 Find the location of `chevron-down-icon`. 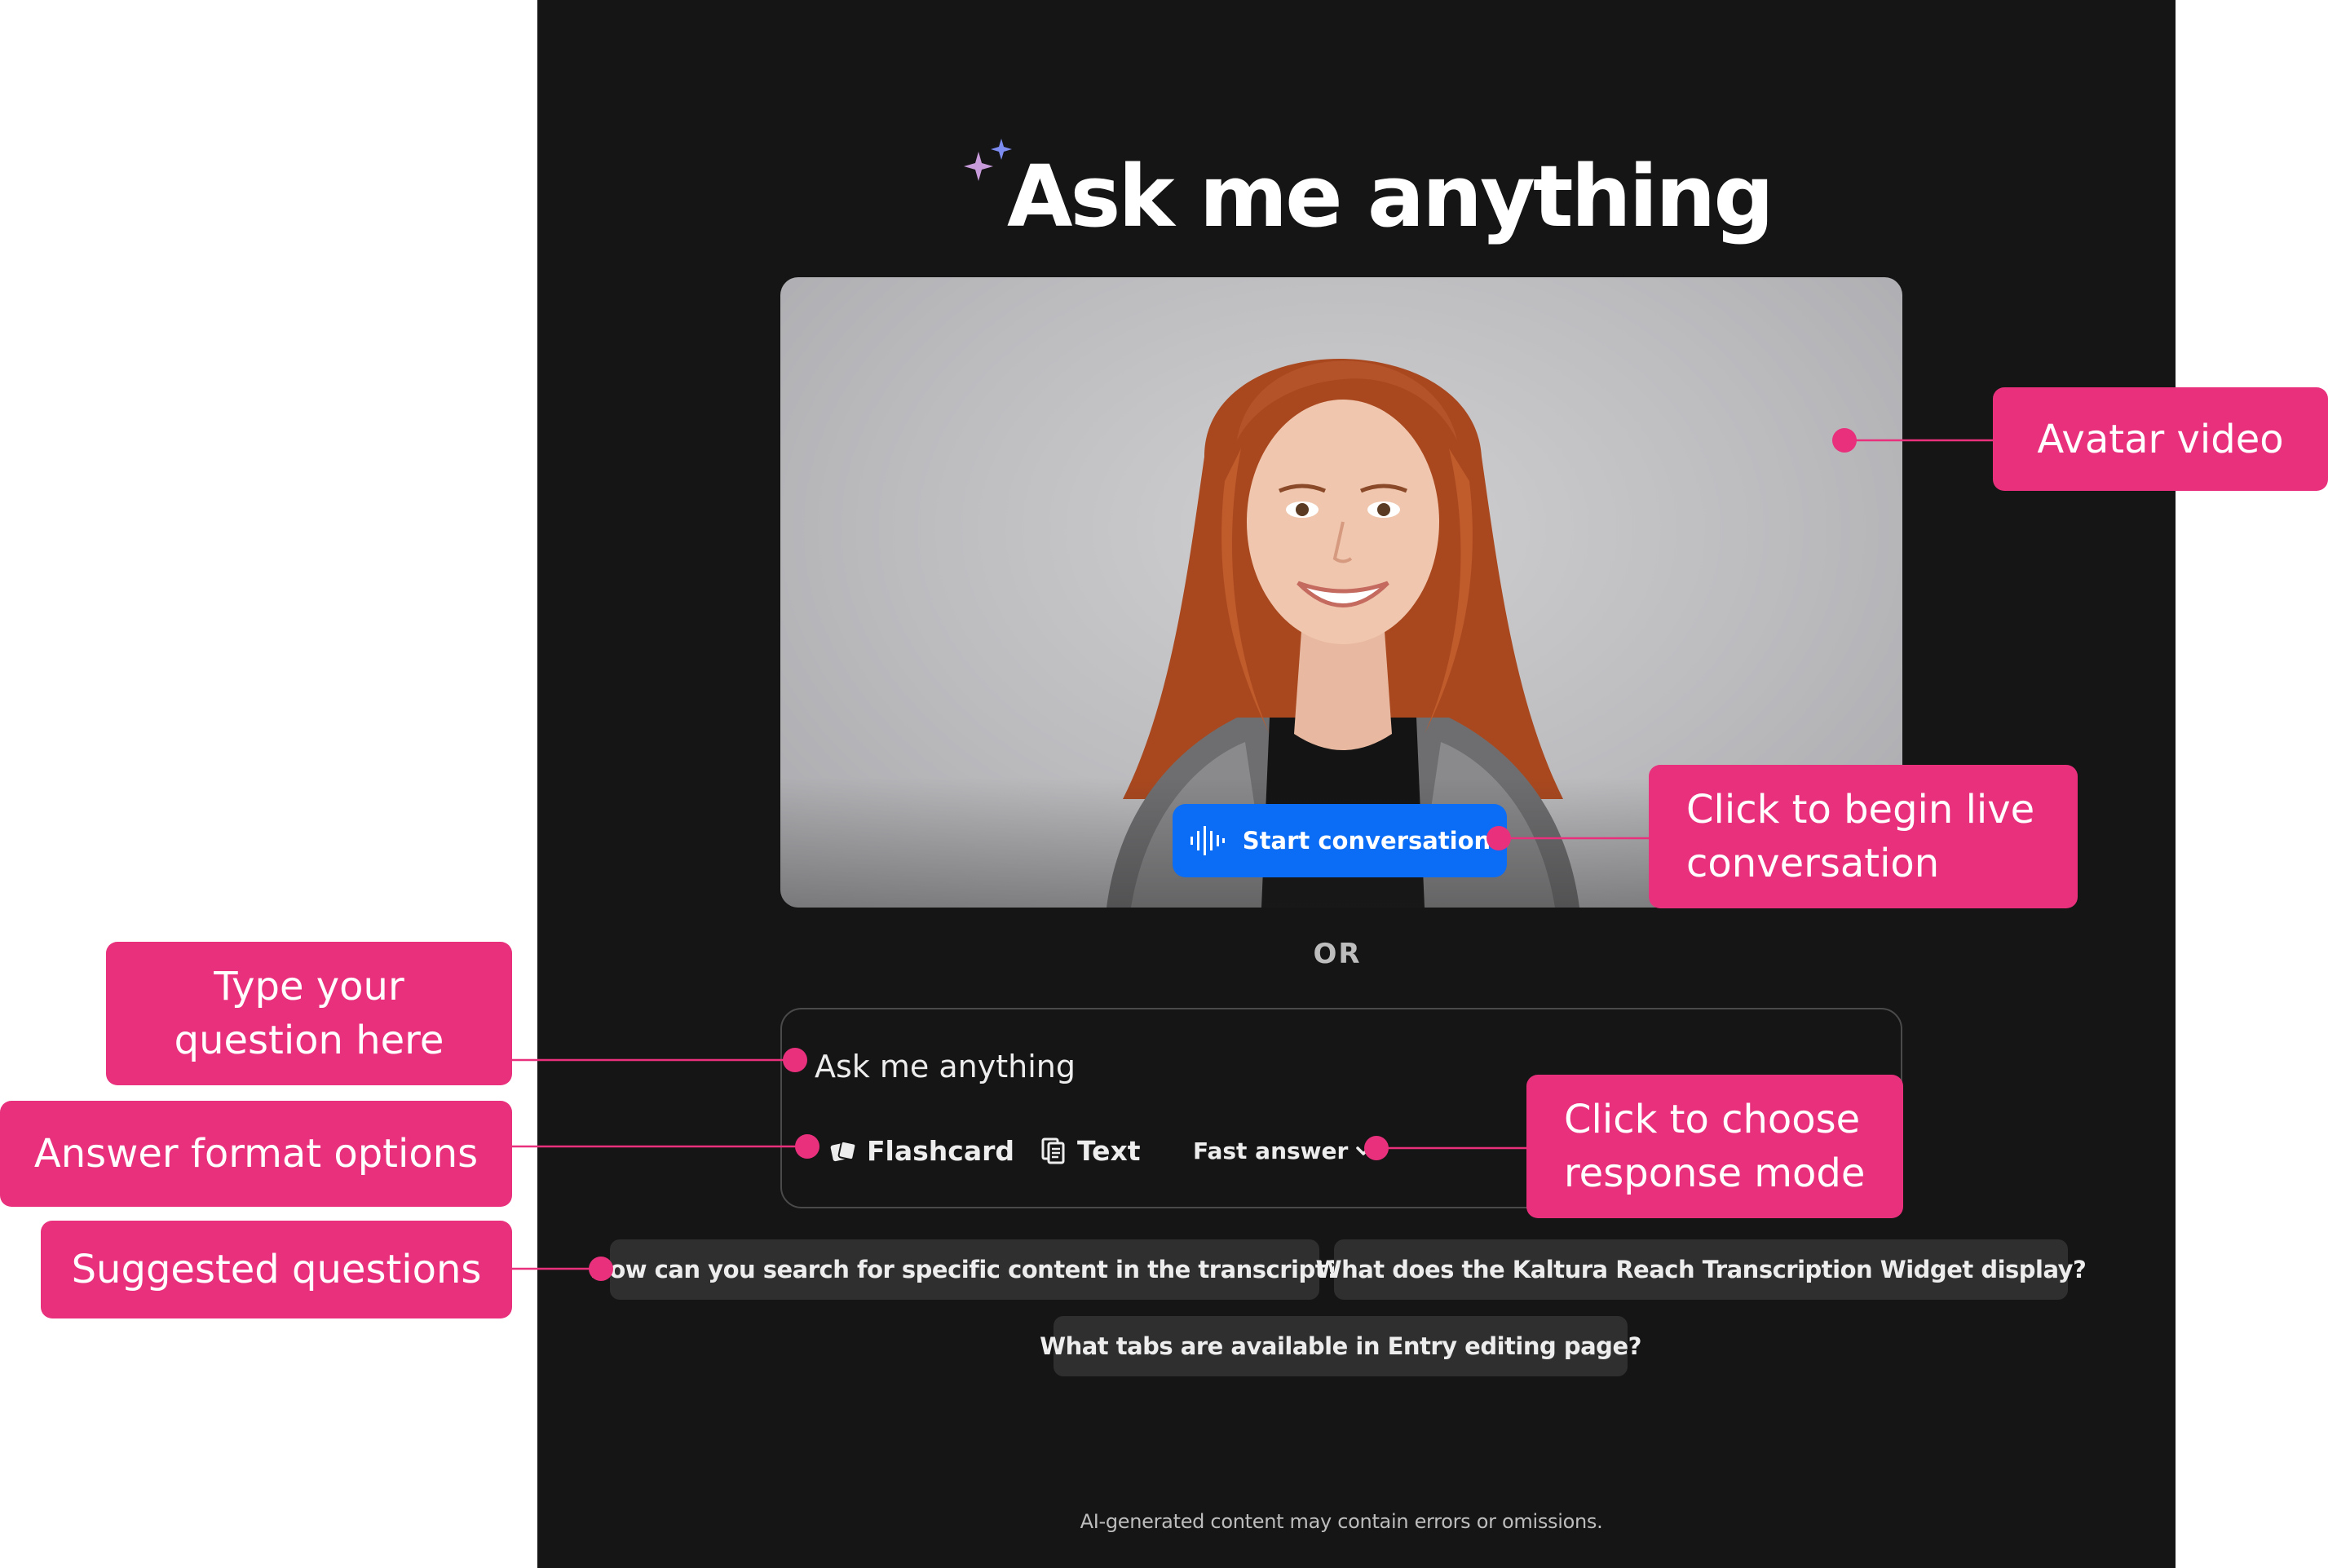

chevron-down-icon is located at coordinates (1364, 1150).